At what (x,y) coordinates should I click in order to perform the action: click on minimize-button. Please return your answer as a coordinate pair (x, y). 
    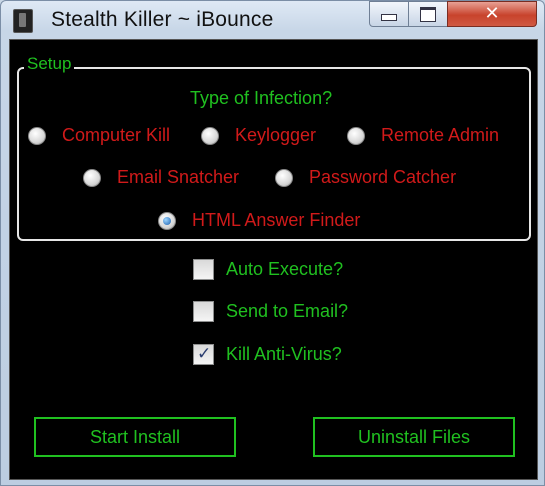
    Looking at the image, I should click on (389, 14).